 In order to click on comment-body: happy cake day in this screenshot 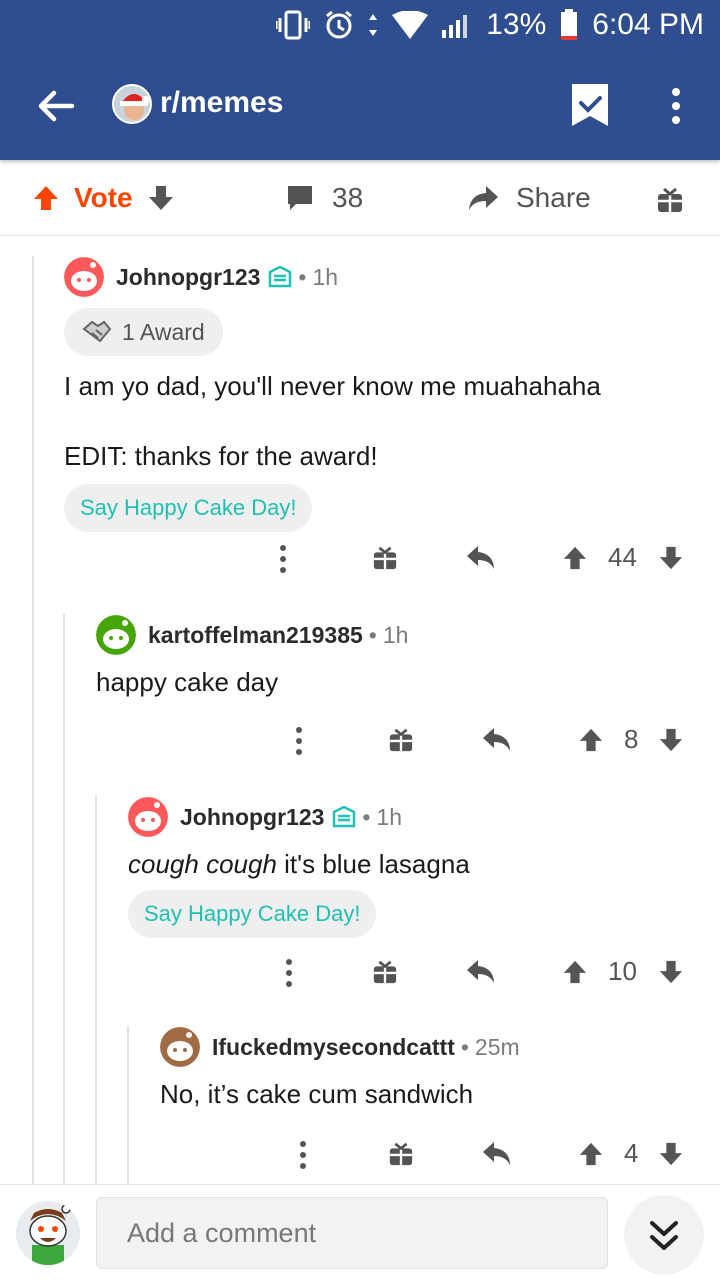, I will do `click(187, 682)`.